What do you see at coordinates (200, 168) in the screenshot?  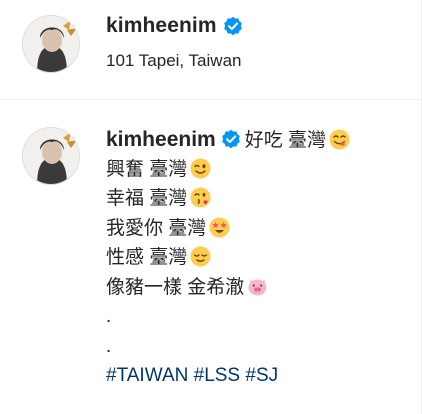 I see `winking-face-icon` at bounding box center [200, 168].